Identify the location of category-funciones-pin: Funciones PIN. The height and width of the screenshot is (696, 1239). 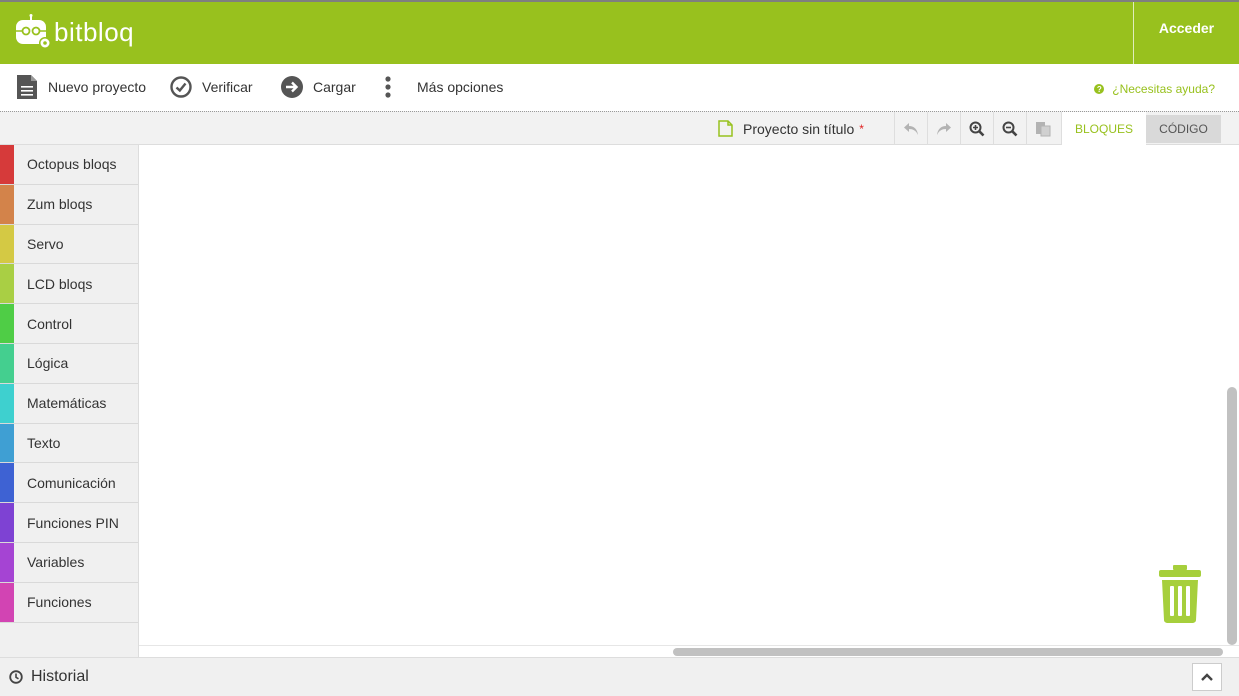
(69, 523).